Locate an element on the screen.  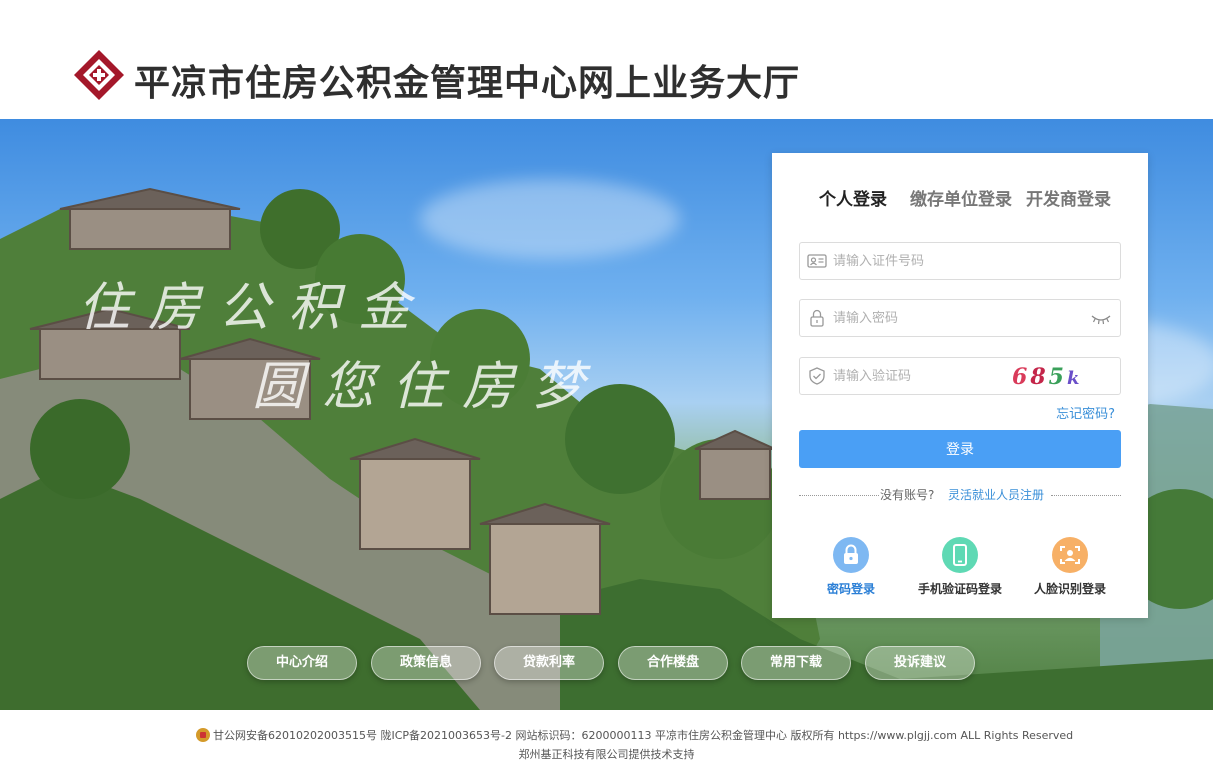
face-scan-icon is located at coordinates (1070, 555).